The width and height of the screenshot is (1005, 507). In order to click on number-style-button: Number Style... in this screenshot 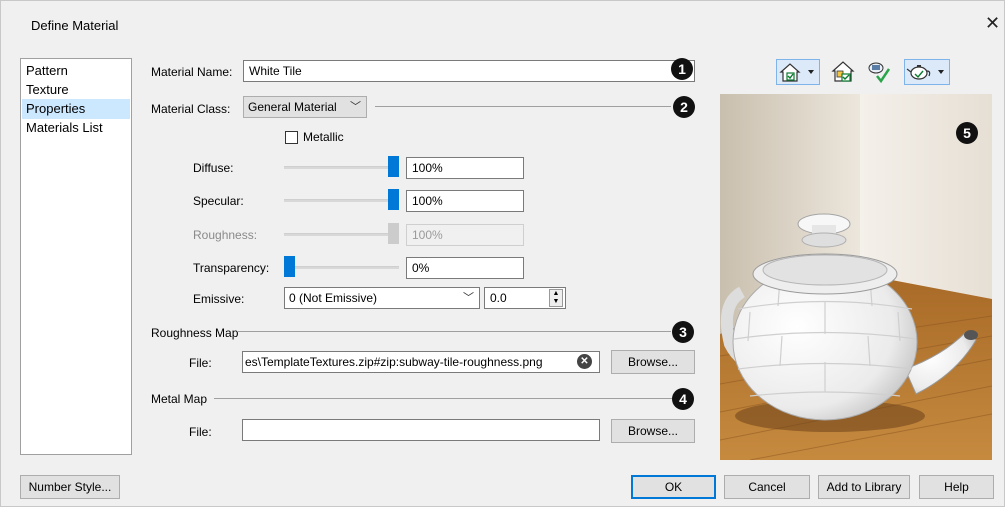, I will do `click(70, 487)`.